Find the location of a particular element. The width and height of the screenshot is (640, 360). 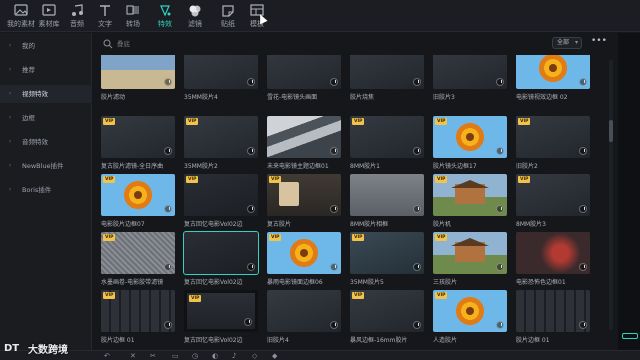

scrollbar is located at coordinates (611, 195).